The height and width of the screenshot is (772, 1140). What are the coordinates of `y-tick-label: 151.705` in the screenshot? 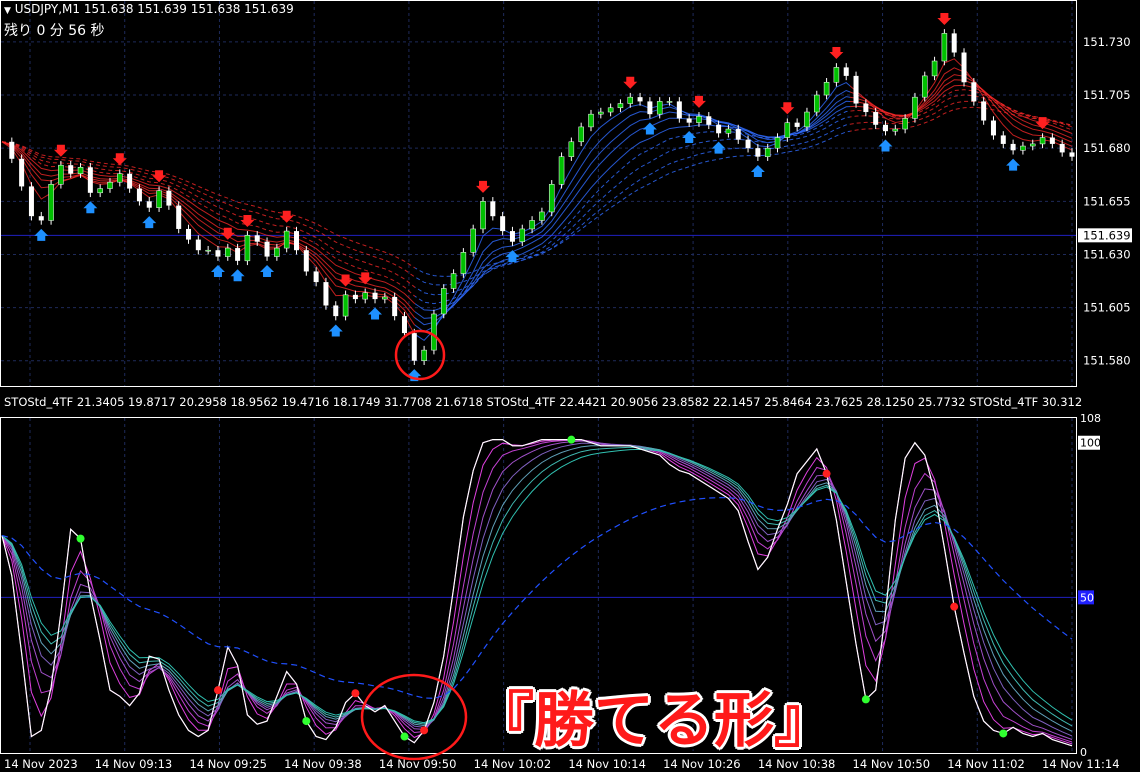 It's located at (1107, 95).